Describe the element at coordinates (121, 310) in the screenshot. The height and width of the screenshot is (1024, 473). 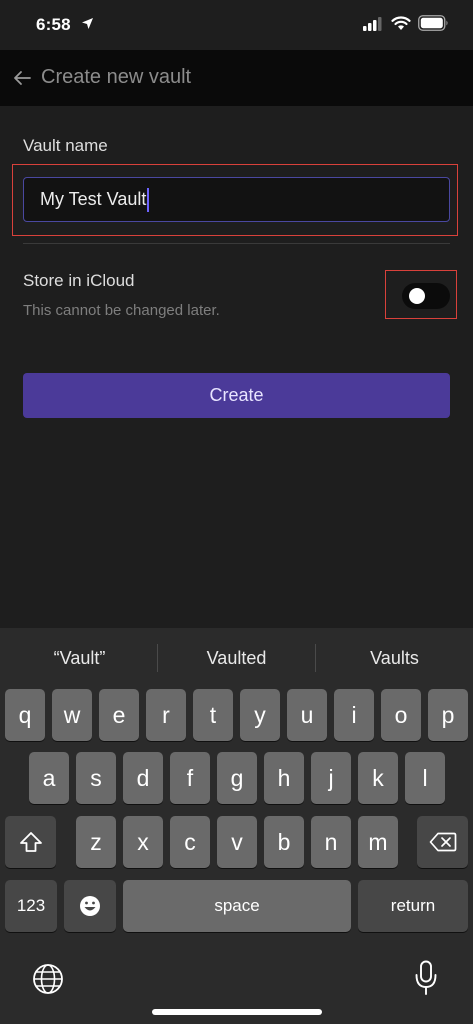
I see `icloud-helper-text: This cannot be changed later.` at that location.